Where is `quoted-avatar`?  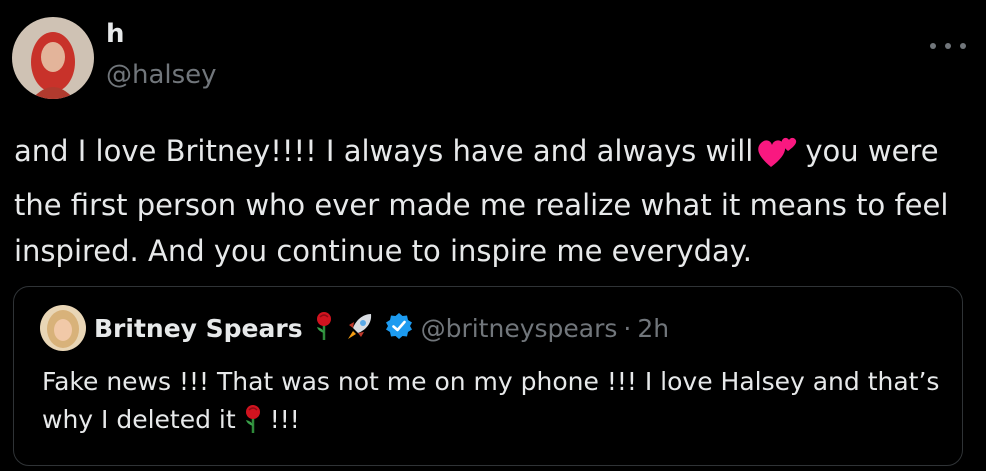 quoted-avatar is located at coordinates (63, 328).